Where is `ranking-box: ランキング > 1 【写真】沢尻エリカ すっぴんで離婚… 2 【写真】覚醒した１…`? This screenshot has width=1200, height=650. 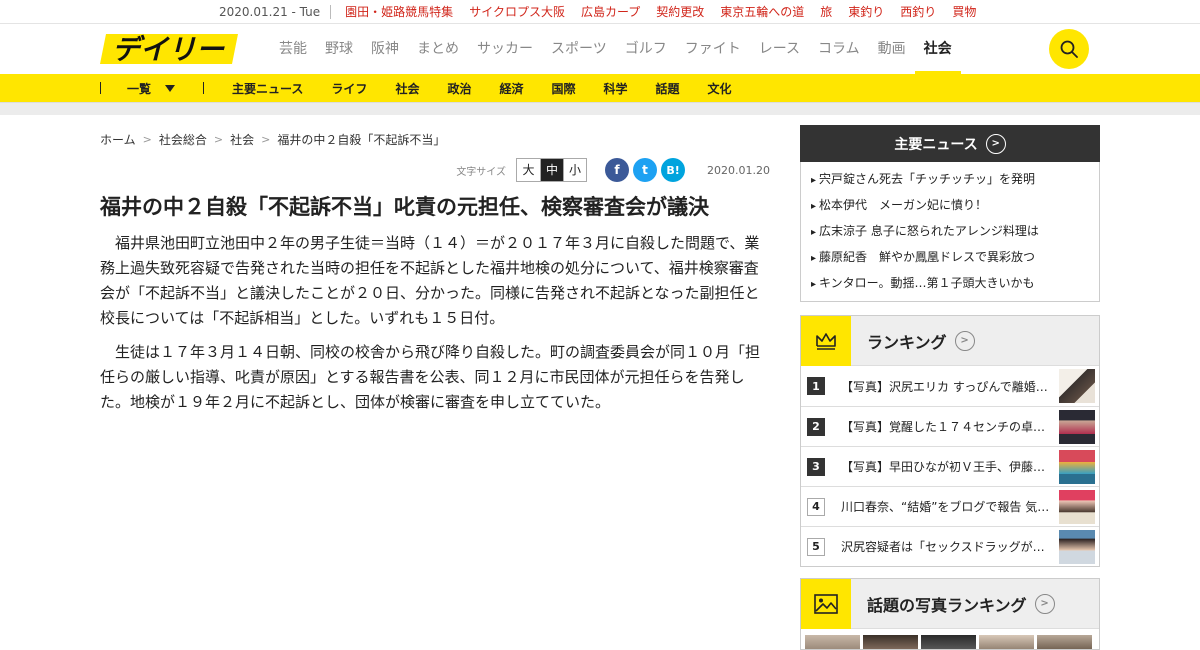 ranking-box: ランキング > 1 【写真】沢尻エリカ すっぴんで離婚… 2 【写真】覚醒した１… is located at coordinates (950, 441).